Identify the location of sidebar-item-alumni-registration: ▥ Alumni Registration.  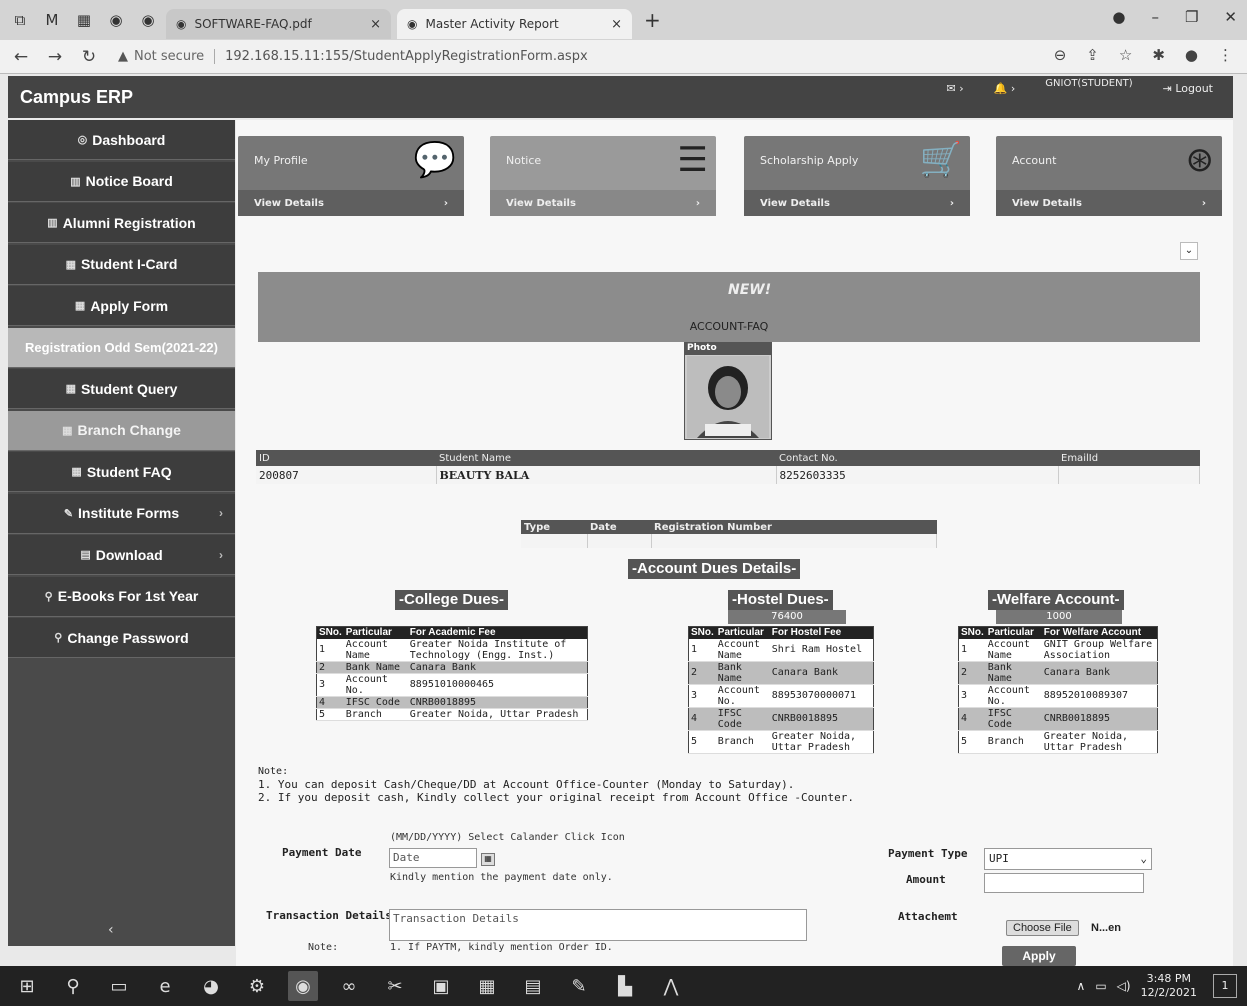
(121, 223).